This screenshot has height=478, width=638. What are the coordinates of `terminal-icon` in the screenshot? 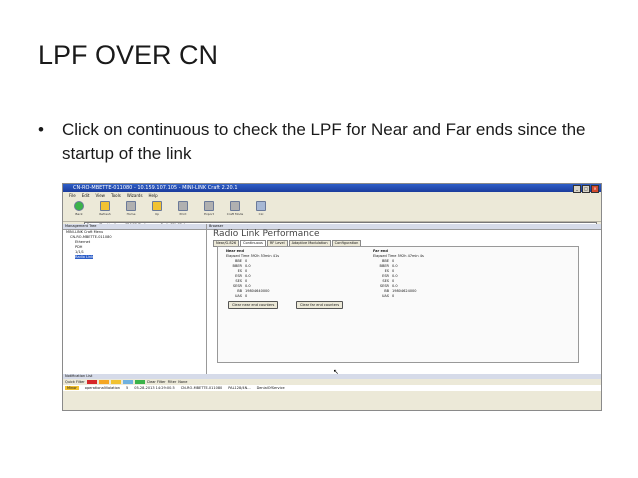 It's located at (261, 206).